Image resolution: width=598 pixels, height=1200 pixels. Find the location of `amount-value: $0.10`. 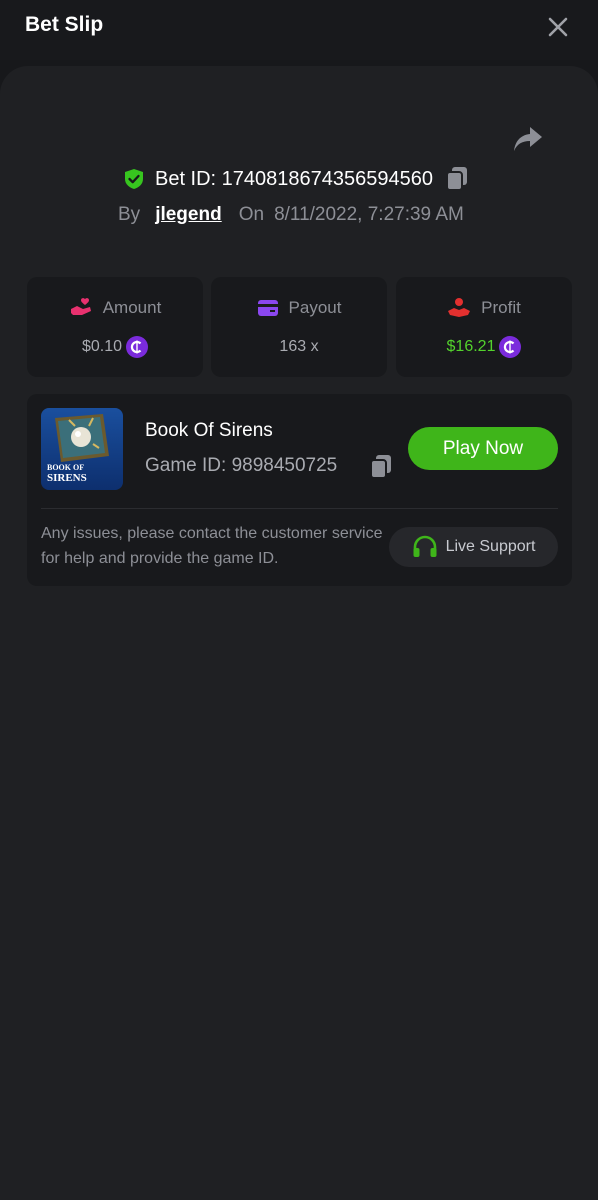

amount-value: $0.10 is located at coordinates (102, 346).